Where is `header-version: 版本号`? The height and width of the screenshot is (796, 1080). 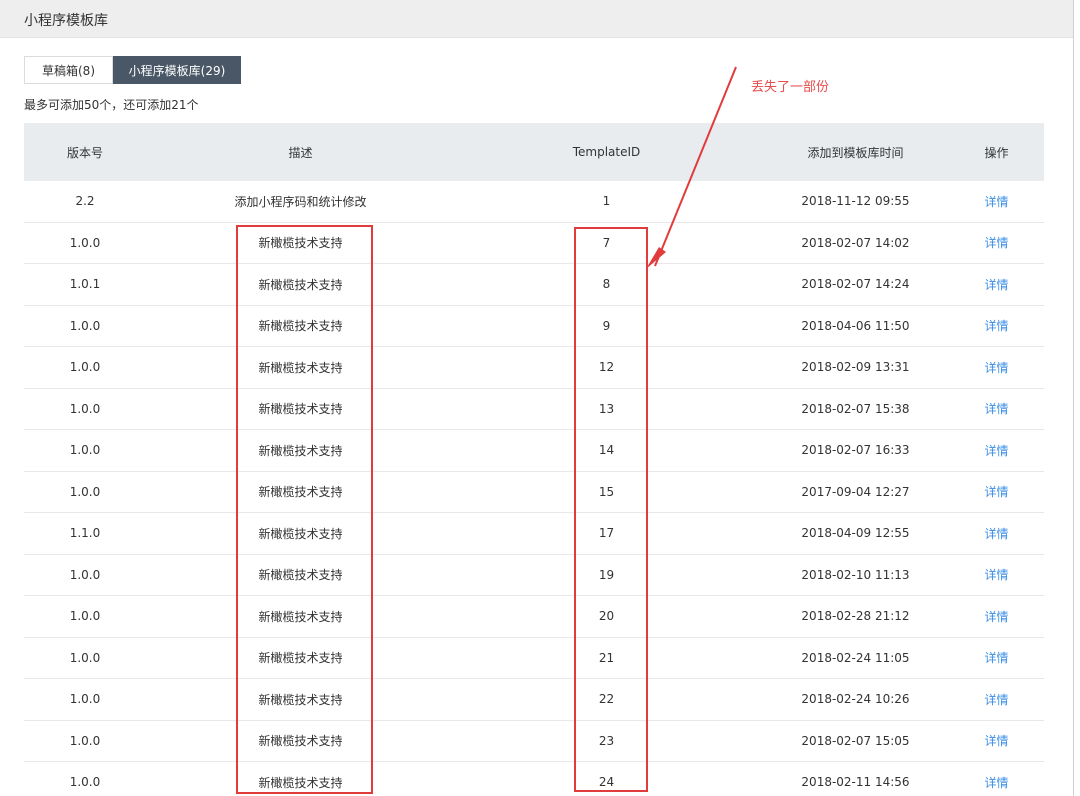 header-version: 版本号 is located at coordinates (84, 152).